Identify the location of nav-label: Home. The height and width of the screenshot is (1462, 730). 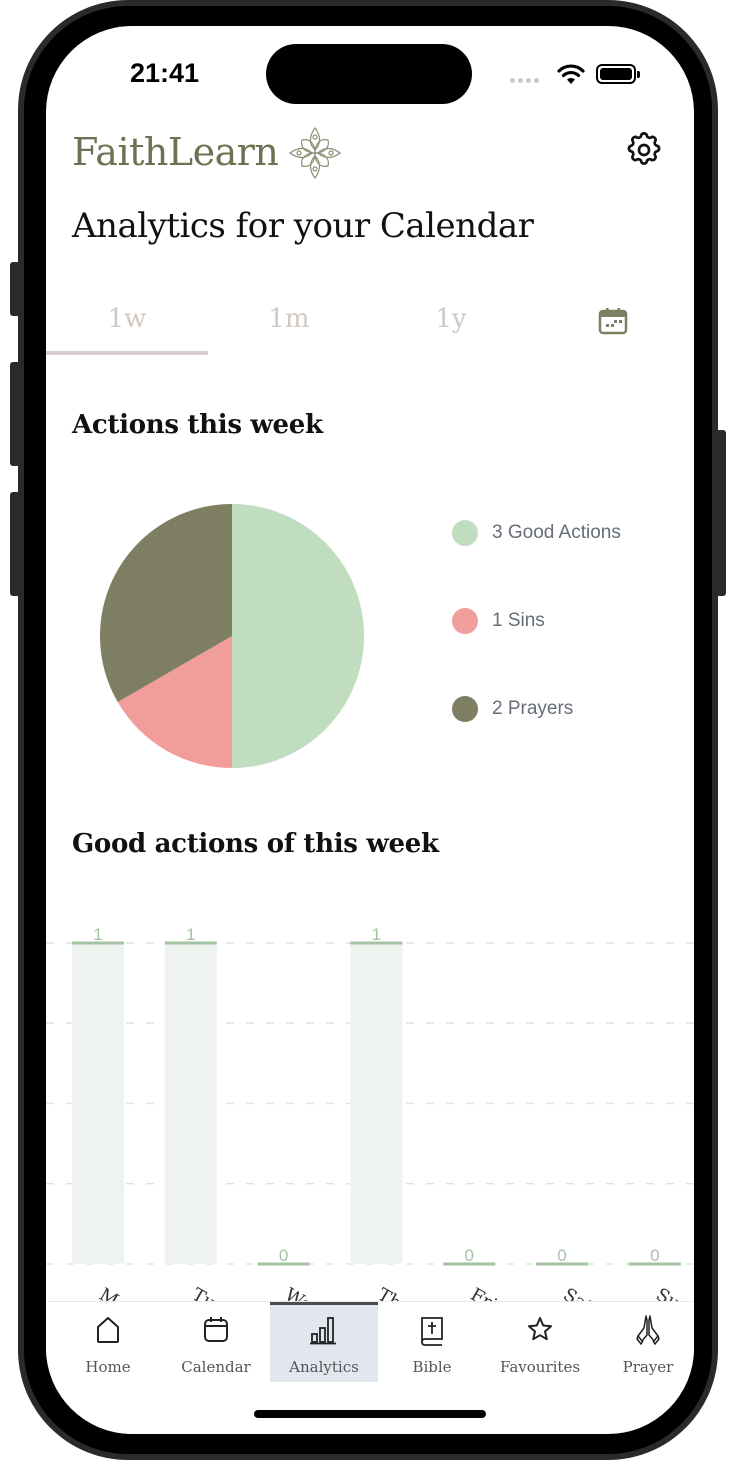
(108, 1367).